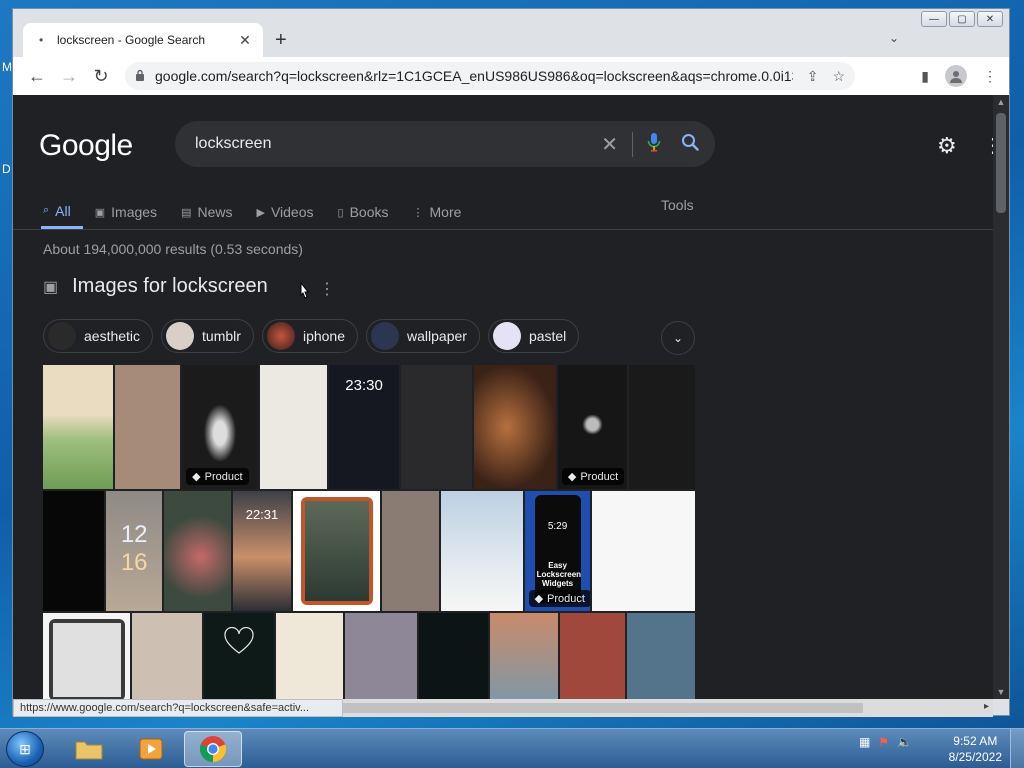 The height and width of the screenshot is (768, 1024). What do you see at coordinates (813, 76) in the screenshot?
I see `share-icon: ⇪` at bounding box center [813, 76].